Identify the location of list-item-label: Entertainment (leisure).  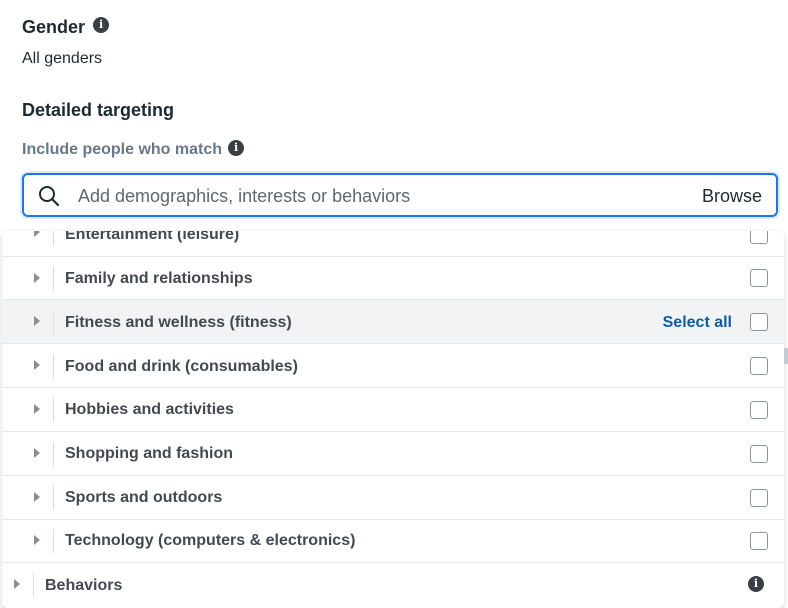
(152, 237).